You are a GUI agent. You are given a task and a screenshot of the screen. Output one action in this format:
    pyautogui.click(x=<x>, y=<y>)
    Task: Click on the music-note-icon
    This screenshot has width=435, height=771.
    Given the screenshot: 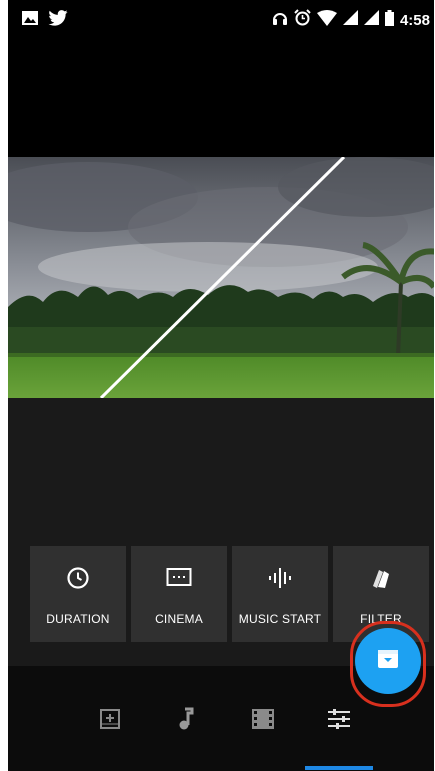 What is the action you would take?
    pyautogui.click(x=186, y=721)
    